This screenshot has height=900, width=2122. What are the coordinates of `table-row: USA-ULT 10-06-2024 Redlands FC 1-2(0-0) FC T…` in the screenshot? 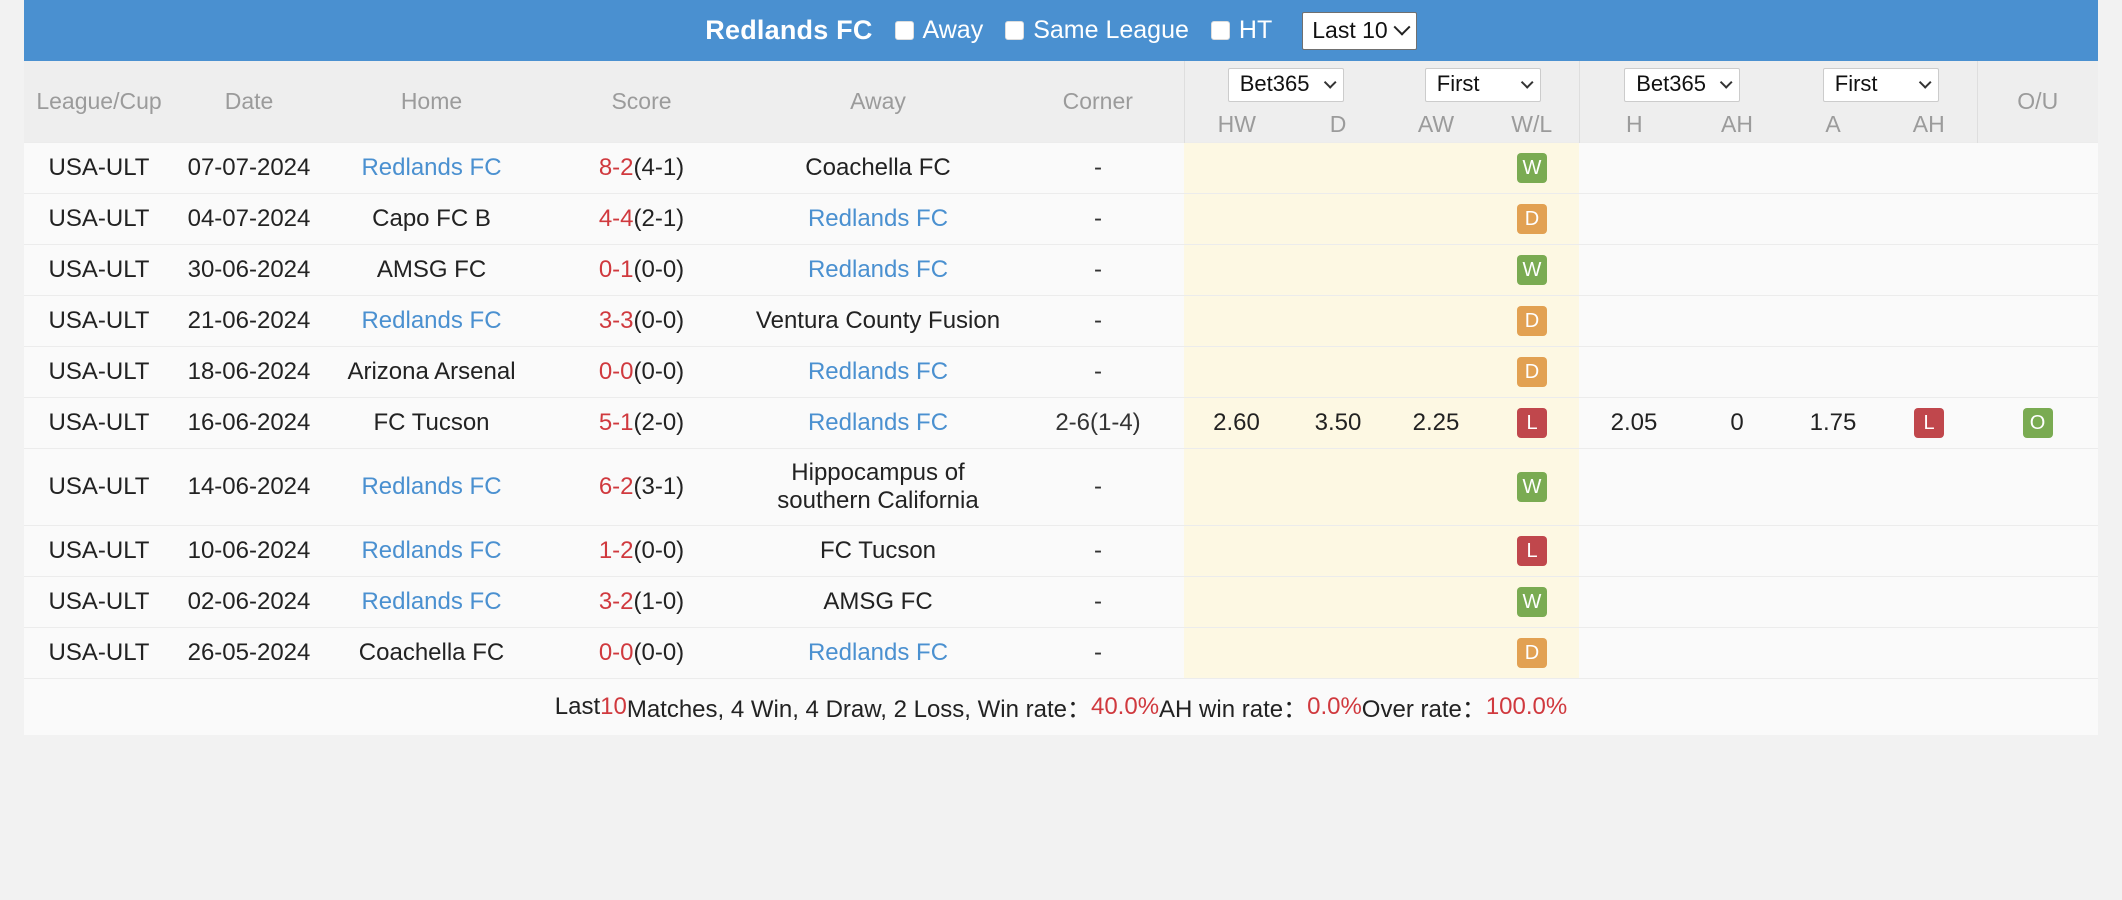 It's located at (1061, 550).